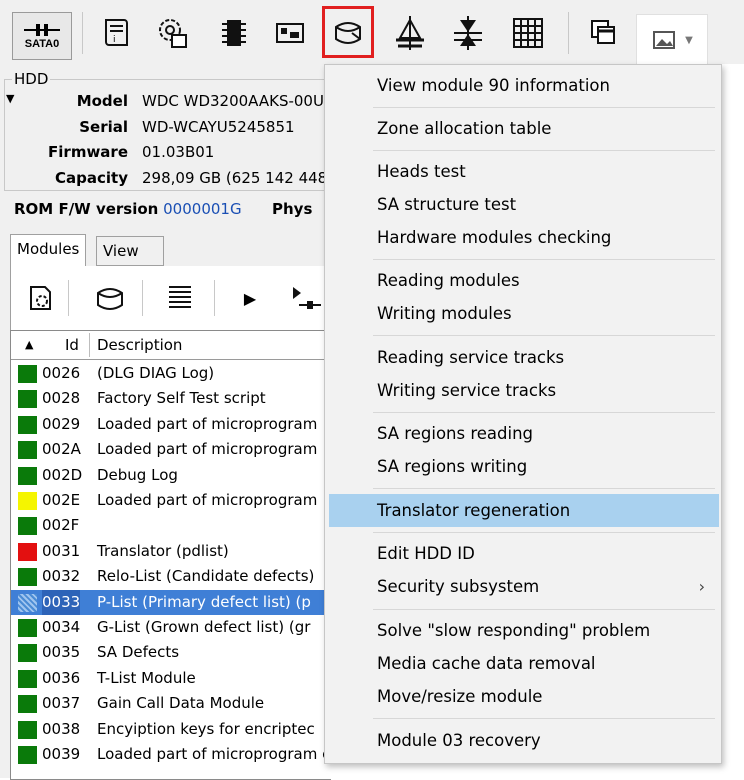 The image size is (744, 780). What do you see at coordinates (31, 79) in the screenshot?
I see `hdd-group-title: HDD` at bounding box center [31, 79].